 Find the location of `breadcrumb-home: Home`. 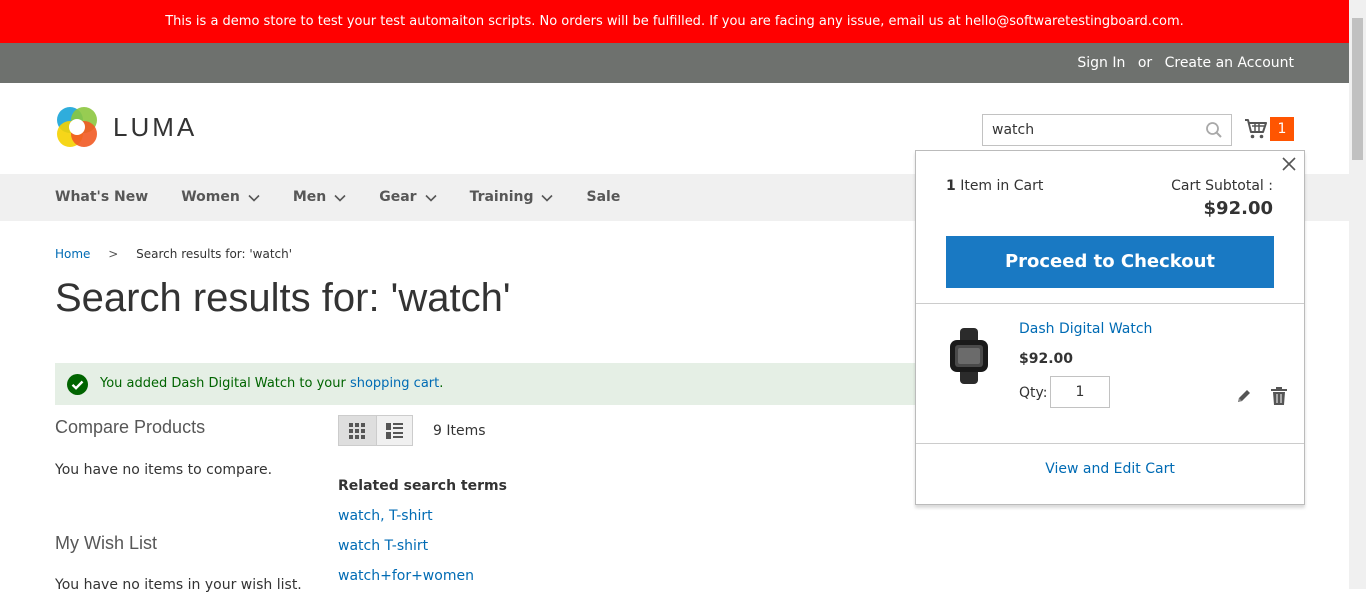

breadcrumb-home: Home is located at coordinates (72, 254).